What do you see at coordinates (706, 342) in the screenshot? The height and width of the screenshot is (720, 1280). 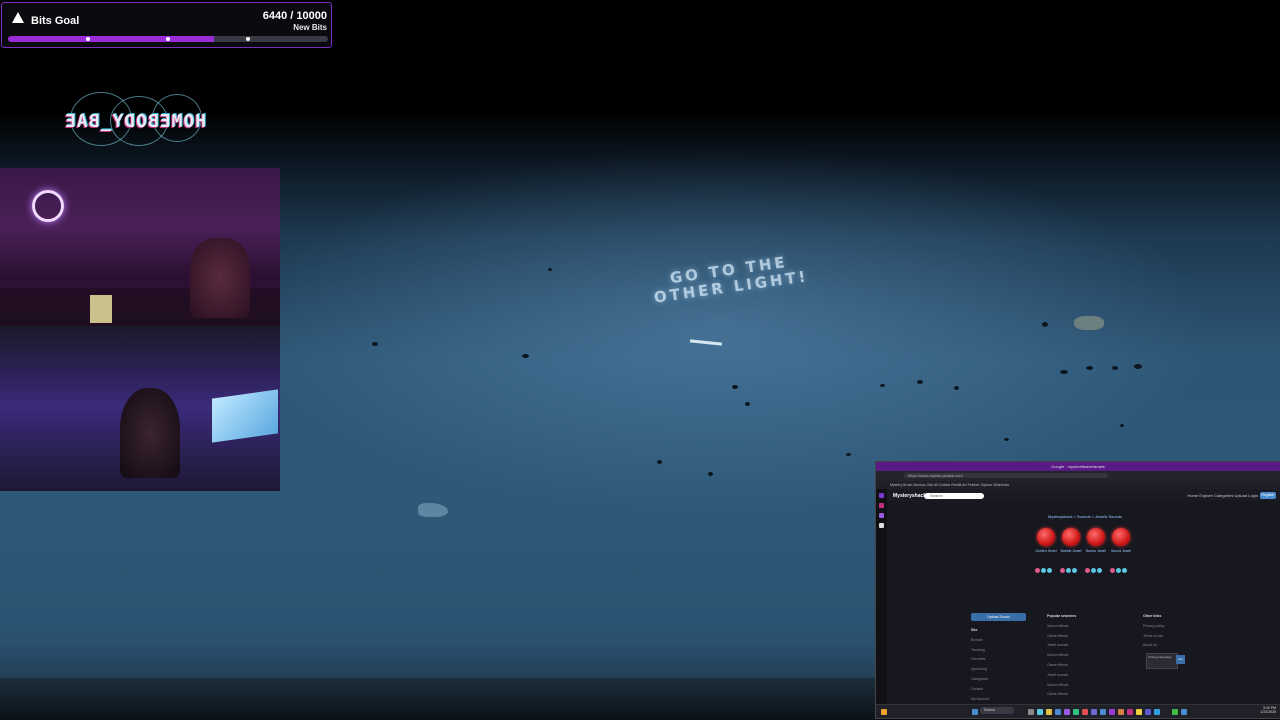 I see `cigarette-butt` at bounding box center [706, 342].